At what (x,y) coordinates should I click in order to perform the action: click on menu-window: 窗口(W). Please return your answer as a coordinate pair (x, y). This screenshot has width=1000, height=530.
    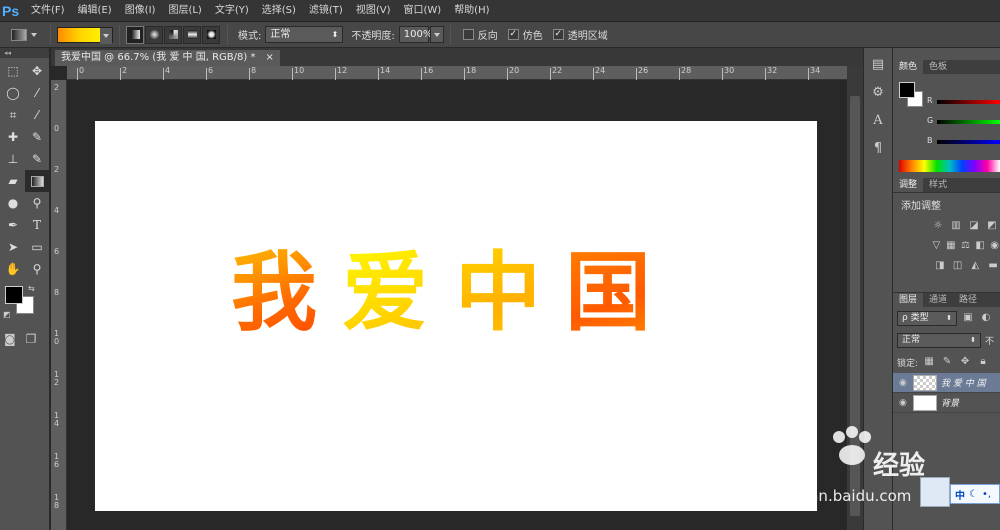
    Looking at the image, I should click on (421, 11).